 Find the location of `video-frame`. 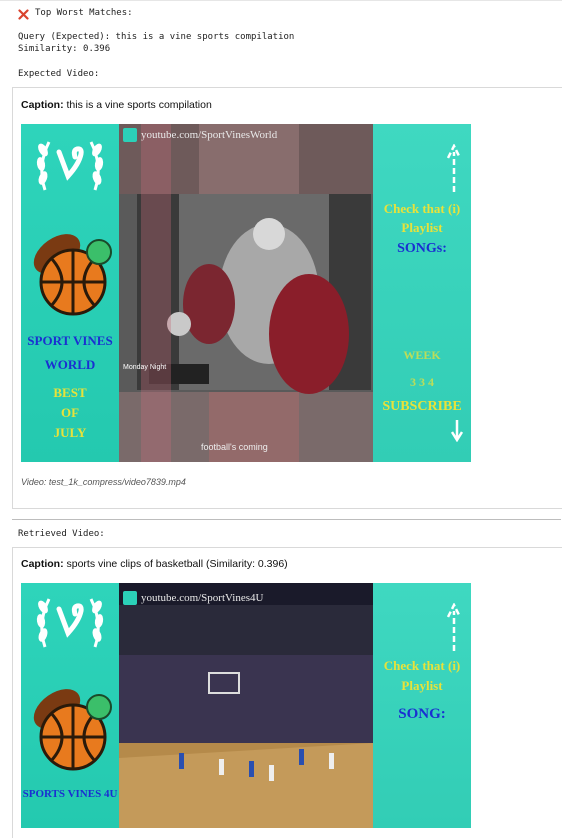

video-frame is located at coordinates (246, 705).